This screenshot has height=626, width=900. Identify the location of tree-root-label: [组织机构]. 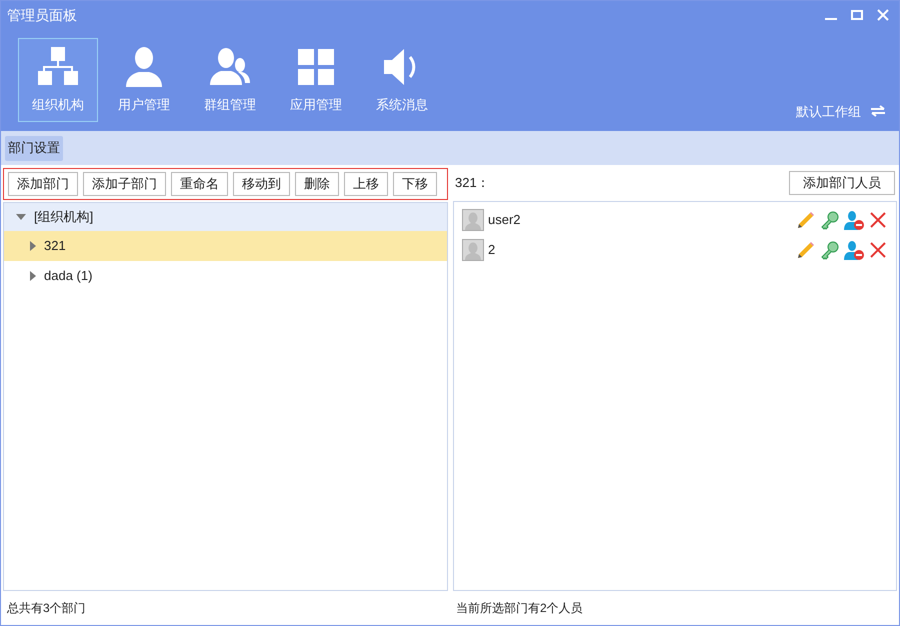
(64, 217).